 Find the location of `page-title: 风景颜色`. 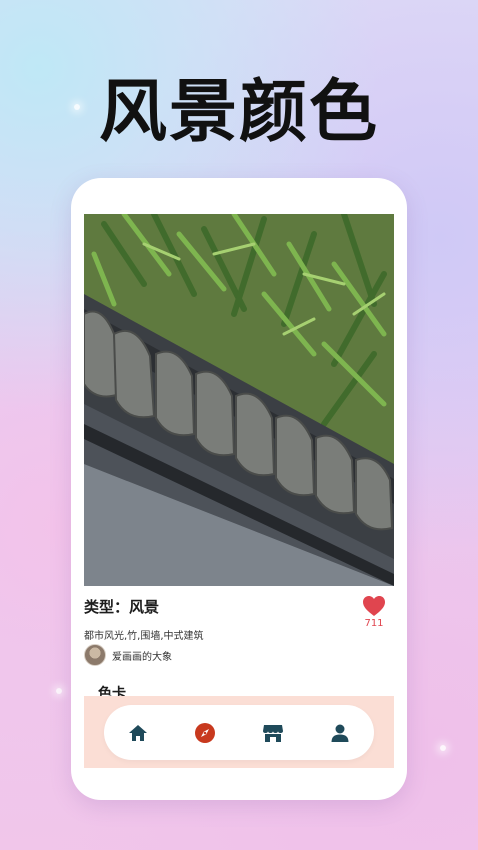

page-title: 风景颜色 is located at coordinates (238, 112).